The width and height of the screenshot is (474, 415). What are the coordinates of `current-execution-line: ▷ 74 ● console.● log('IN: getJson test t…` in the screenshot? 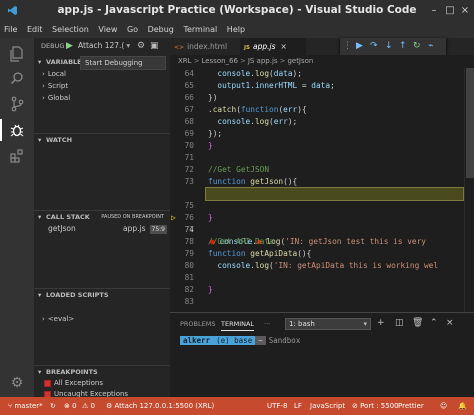 It's located at (317, 216).